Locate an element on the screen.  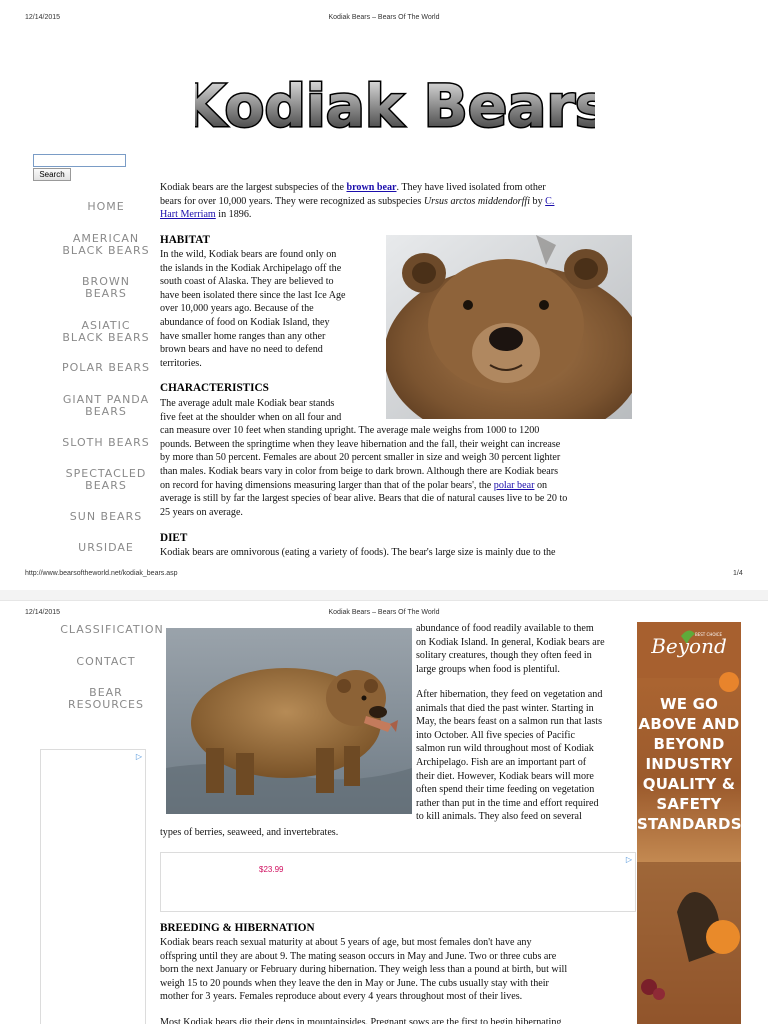
search-input is located at coordinates (79, 160).